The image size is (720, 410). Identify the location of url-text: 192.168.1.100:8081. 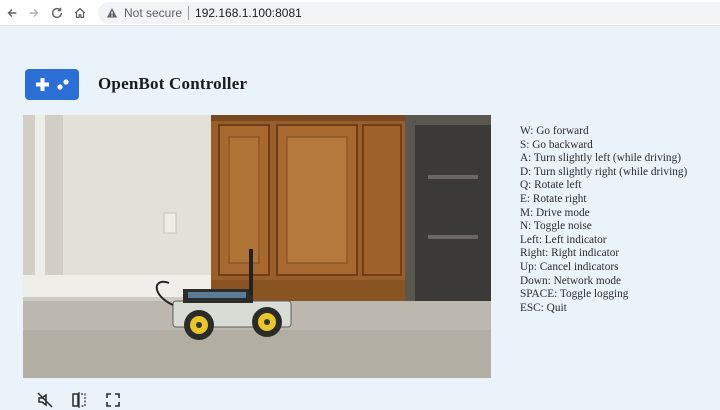
(248, 13).